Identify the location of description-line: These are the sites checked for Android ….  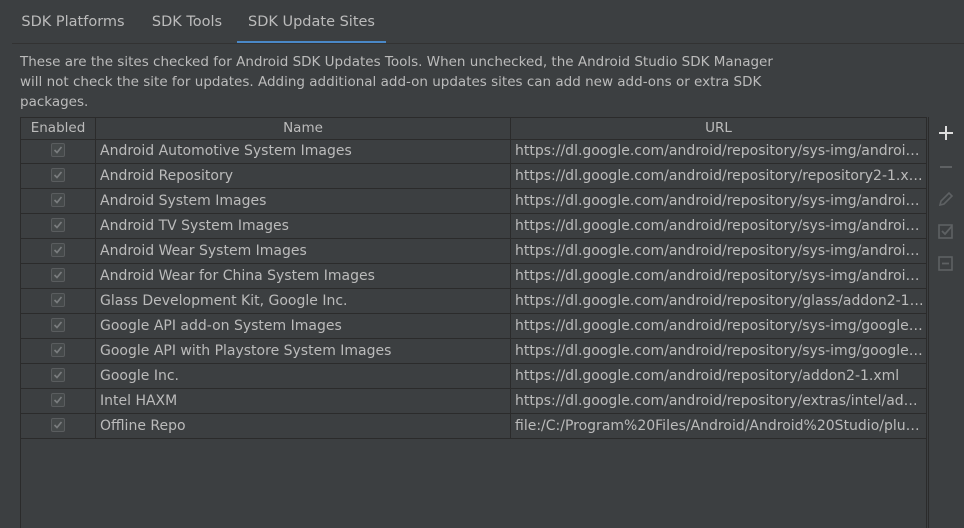
(396, 62).